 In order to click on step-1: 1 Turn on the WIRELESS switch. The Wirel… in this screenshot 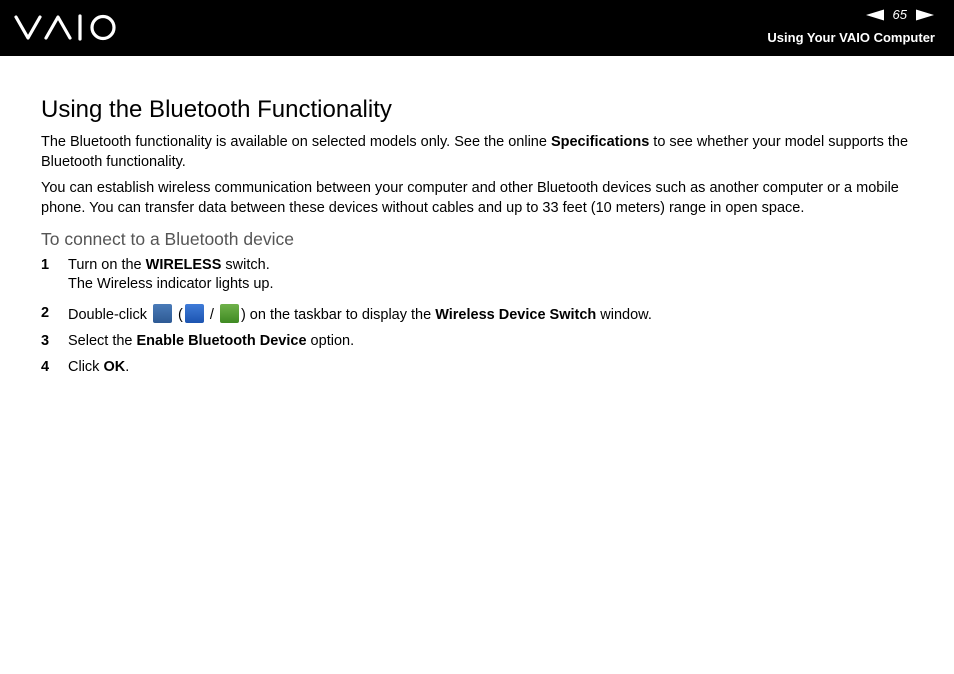, I will do `click(481, 275)`.